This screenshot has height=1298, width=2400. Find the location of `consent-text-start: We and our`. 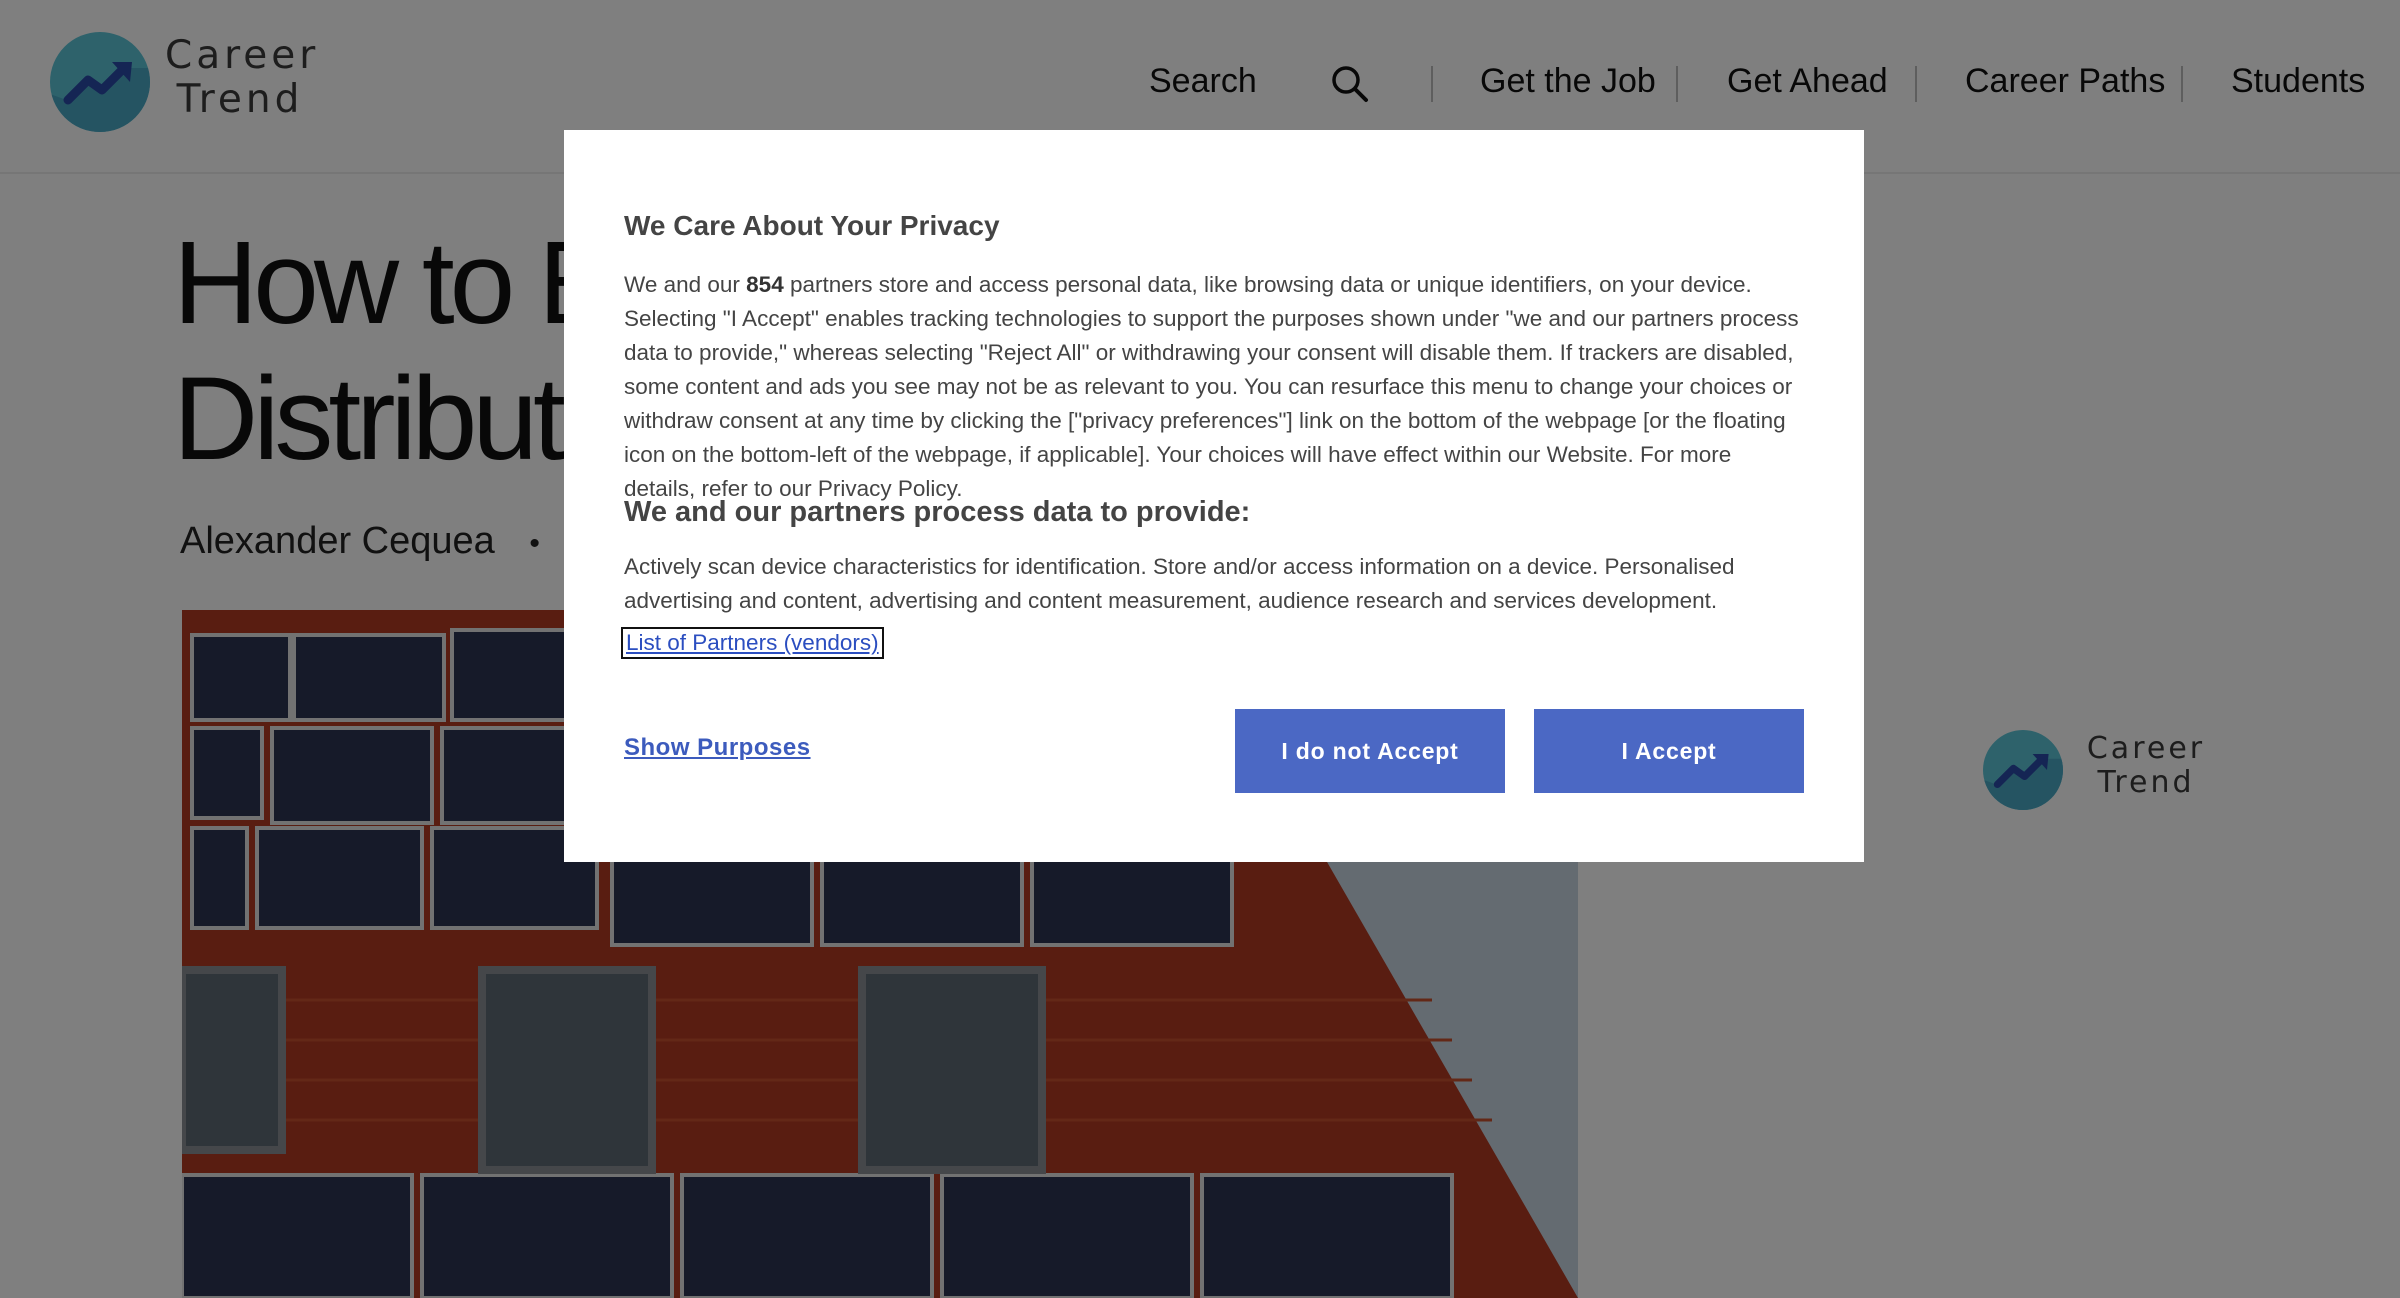

consent-text-start: We and our is located at coordinates (685, 284).